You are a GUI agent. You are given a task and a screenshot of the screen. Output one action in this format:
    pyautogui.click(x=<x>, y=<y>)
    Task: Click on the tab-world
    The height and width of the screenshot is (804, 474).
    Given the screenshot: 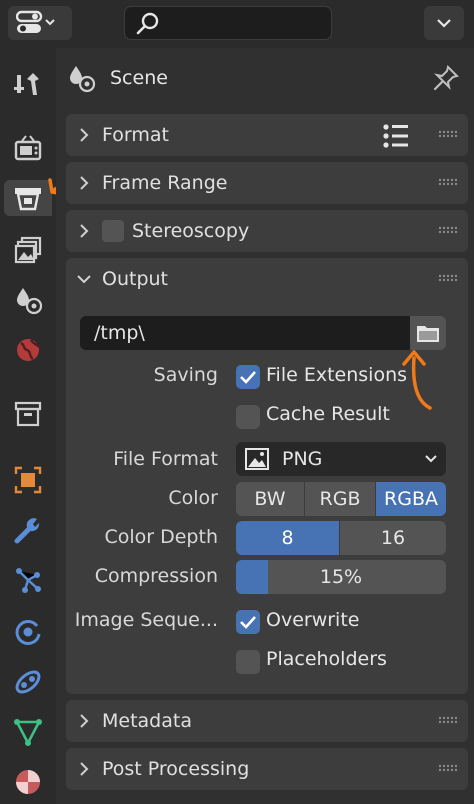 What is the action you would take?
    pyautogui.click(x=28, y=350)
    